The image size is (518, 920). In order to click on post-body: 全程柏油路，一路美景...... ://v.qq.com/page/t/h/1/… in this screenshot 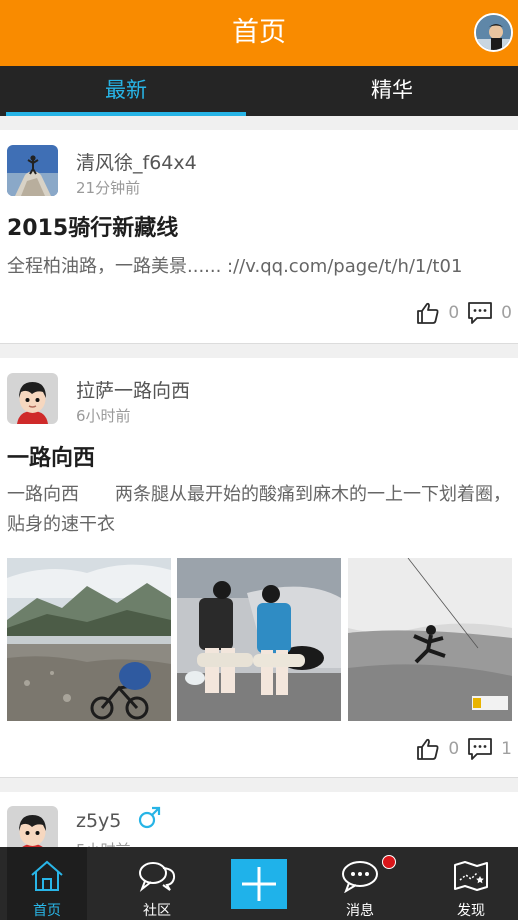, I will do `click(259, 267)`.